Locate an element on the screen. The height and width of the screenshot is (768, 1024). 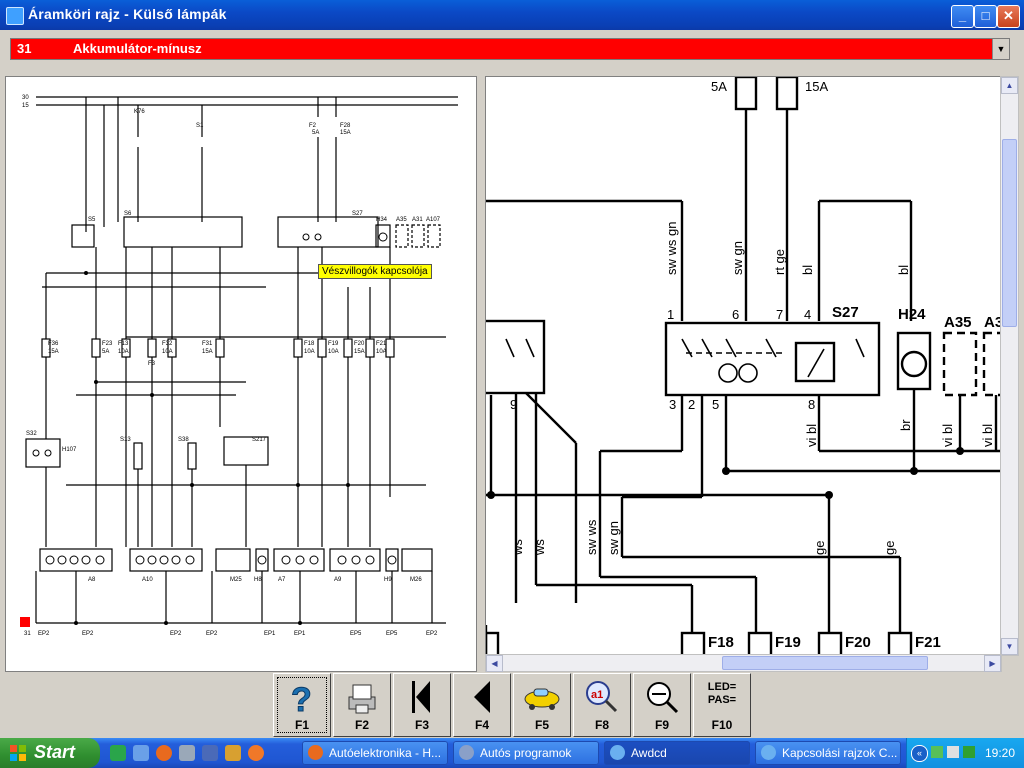
component-label-s27: S27 is located at coordinates (845, 312).